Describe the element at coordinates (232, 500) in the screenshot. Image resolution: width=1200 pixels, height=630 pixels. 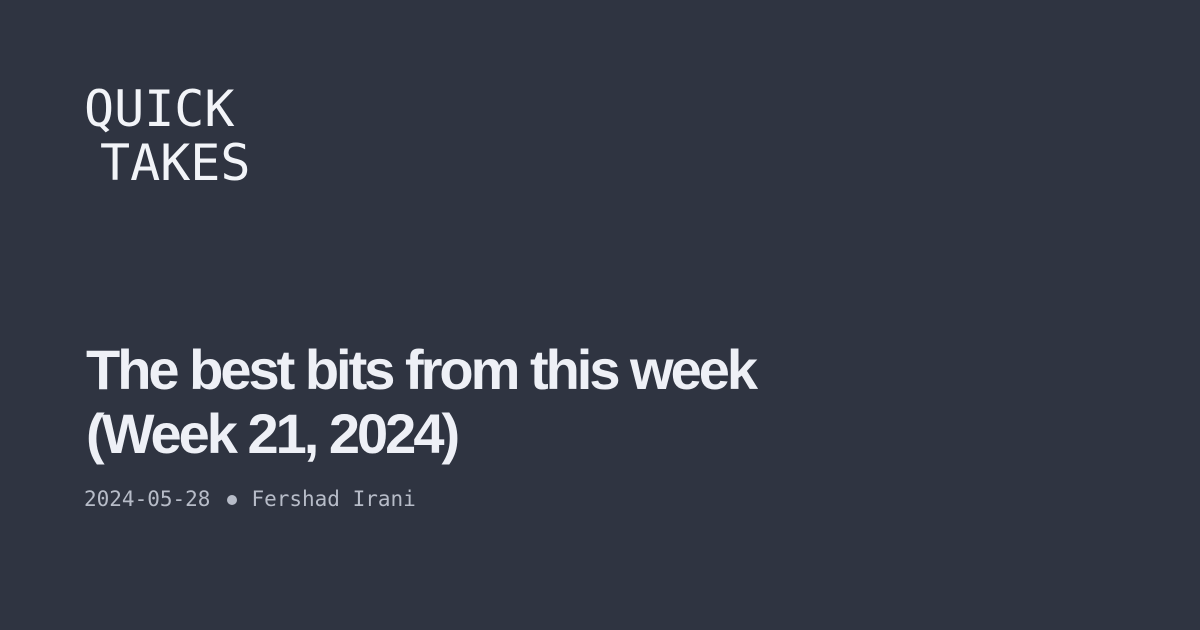
I see `separator-dot-icon` at that location.